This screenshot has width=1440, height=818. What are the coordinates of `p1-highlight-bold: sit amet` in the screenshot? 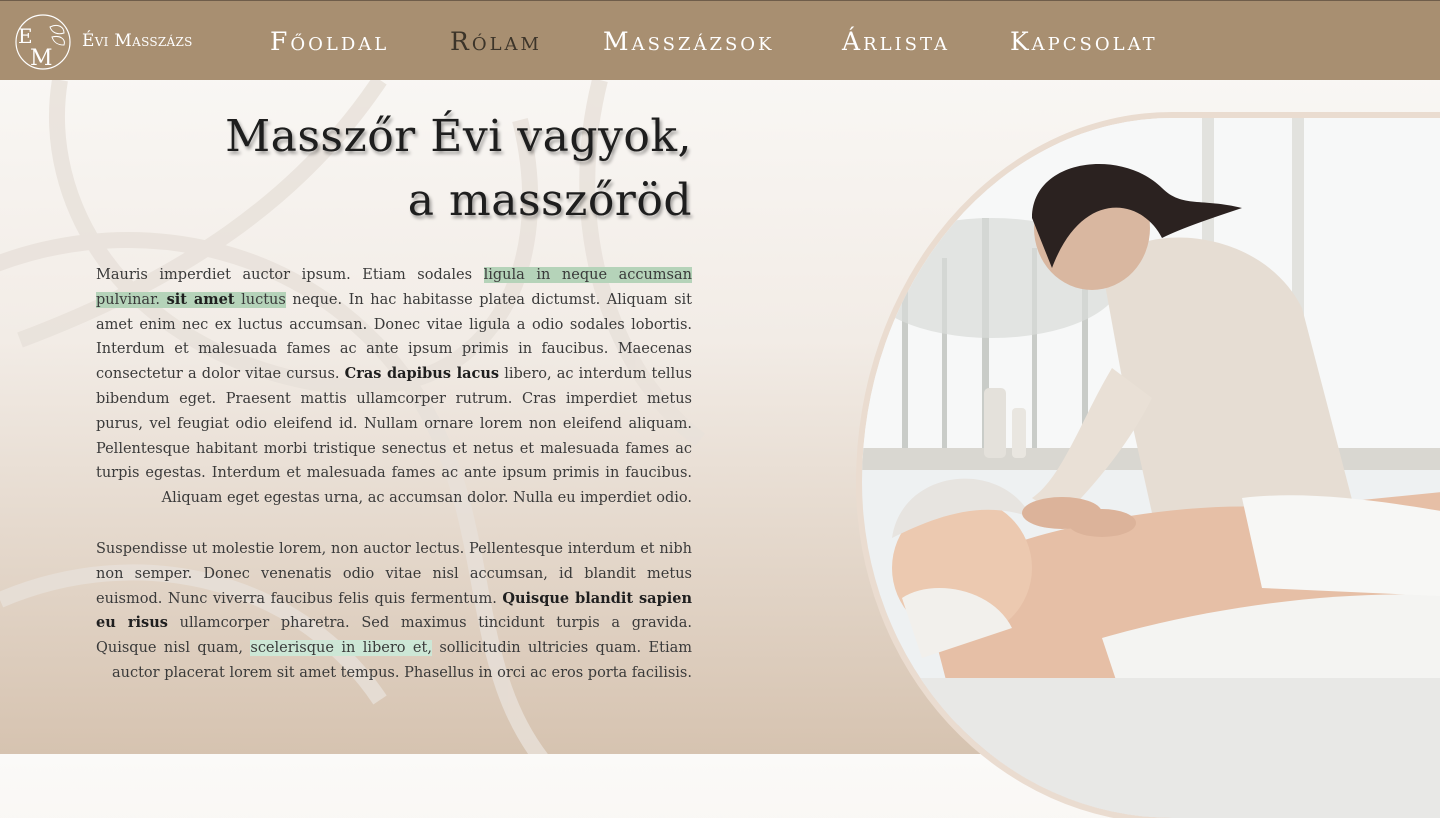 It's located at (200, 299).